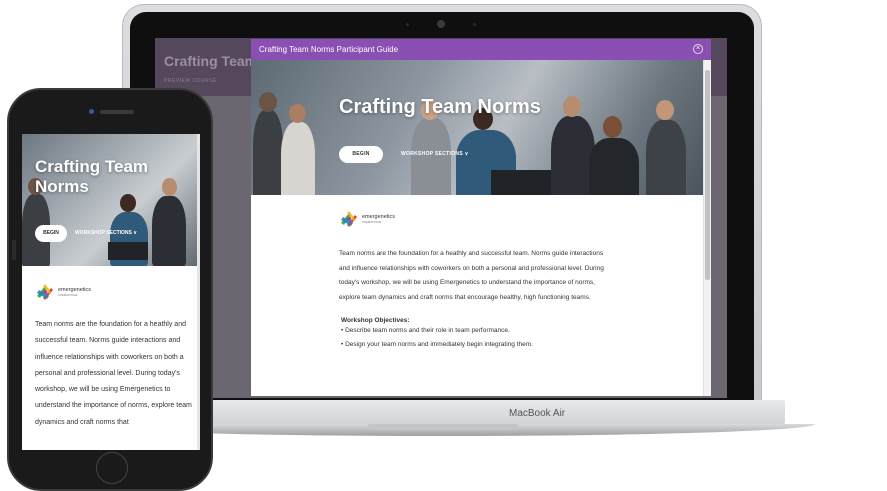  I want to click on begin-button: BEGIN, so click(361, 154).